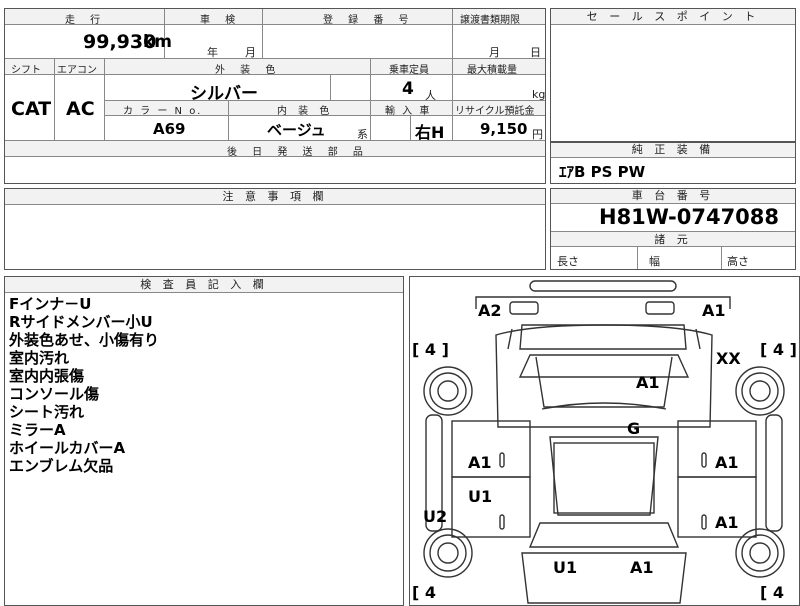  I want to click on grade-door-fr: A1, so click(727, 462).